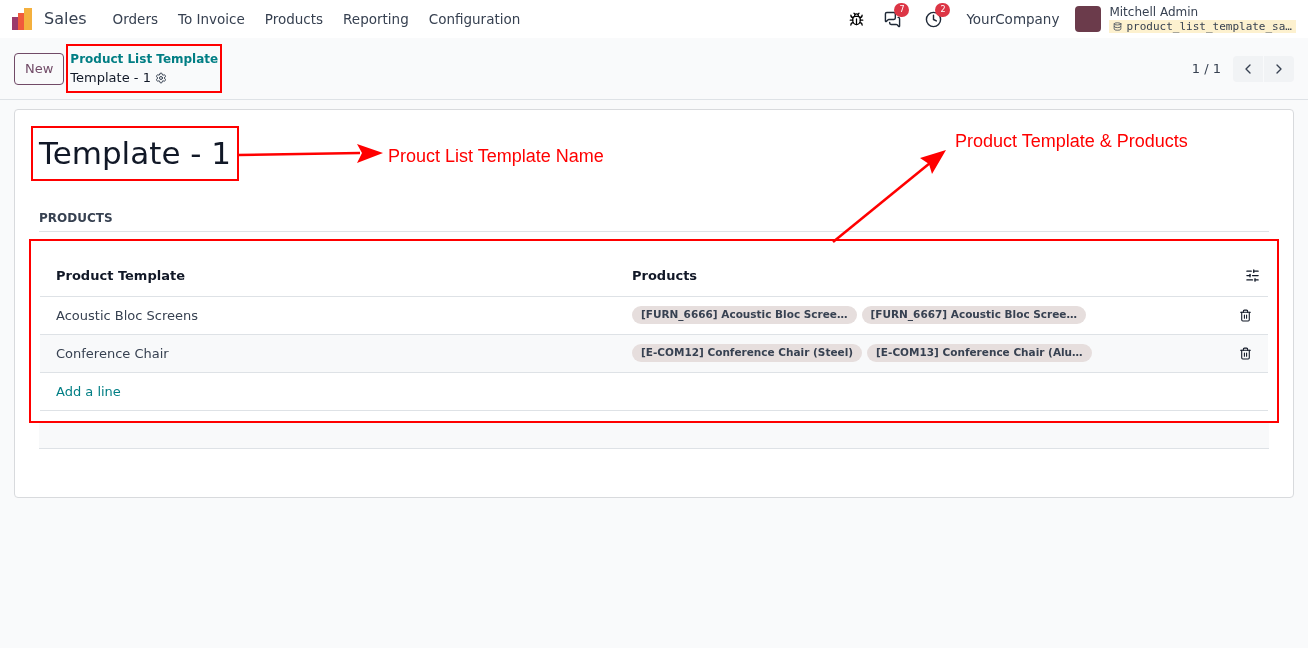  Describe the element at coordinates (1252, 275) in the screenshot. I see `sliders-icon` at that location.